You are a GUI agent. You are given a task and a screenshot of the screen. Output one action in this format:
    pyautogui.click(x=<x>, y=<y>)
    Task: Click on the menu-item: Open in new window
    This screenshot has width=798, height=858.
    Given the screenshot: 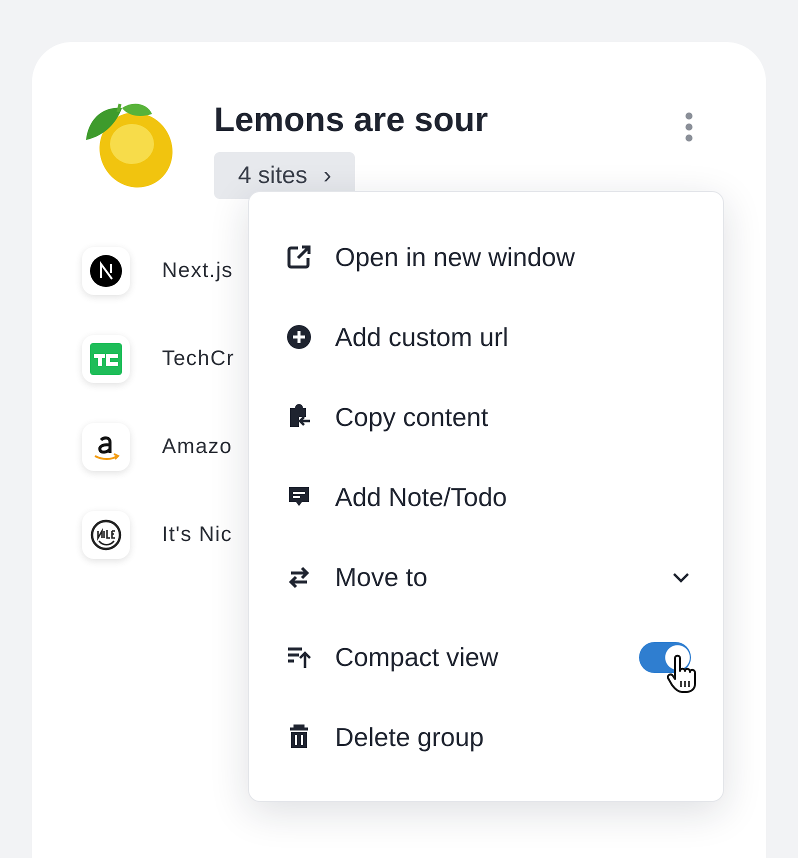 What is the action you would take?
    pyautogui.click(x=488, y=257)
    